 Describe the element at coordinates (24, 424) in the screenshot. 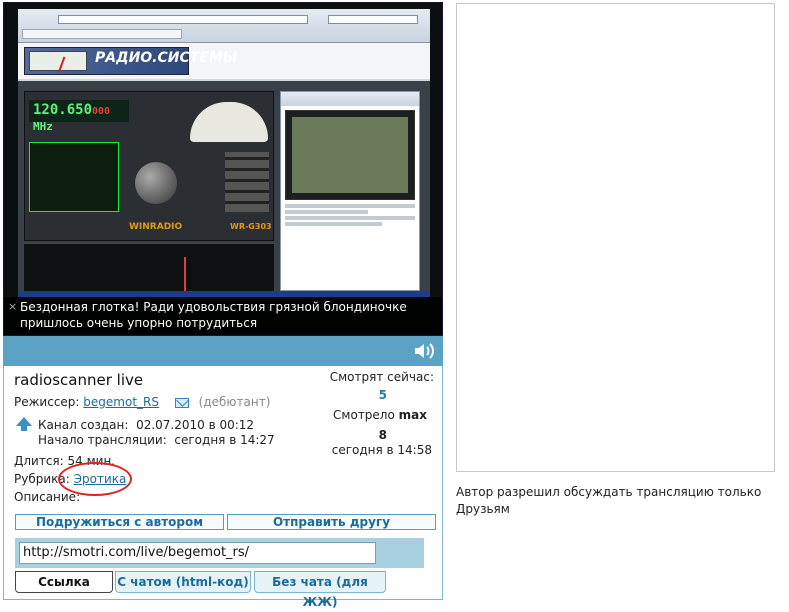

I see `arrow-up-icon` at that location.